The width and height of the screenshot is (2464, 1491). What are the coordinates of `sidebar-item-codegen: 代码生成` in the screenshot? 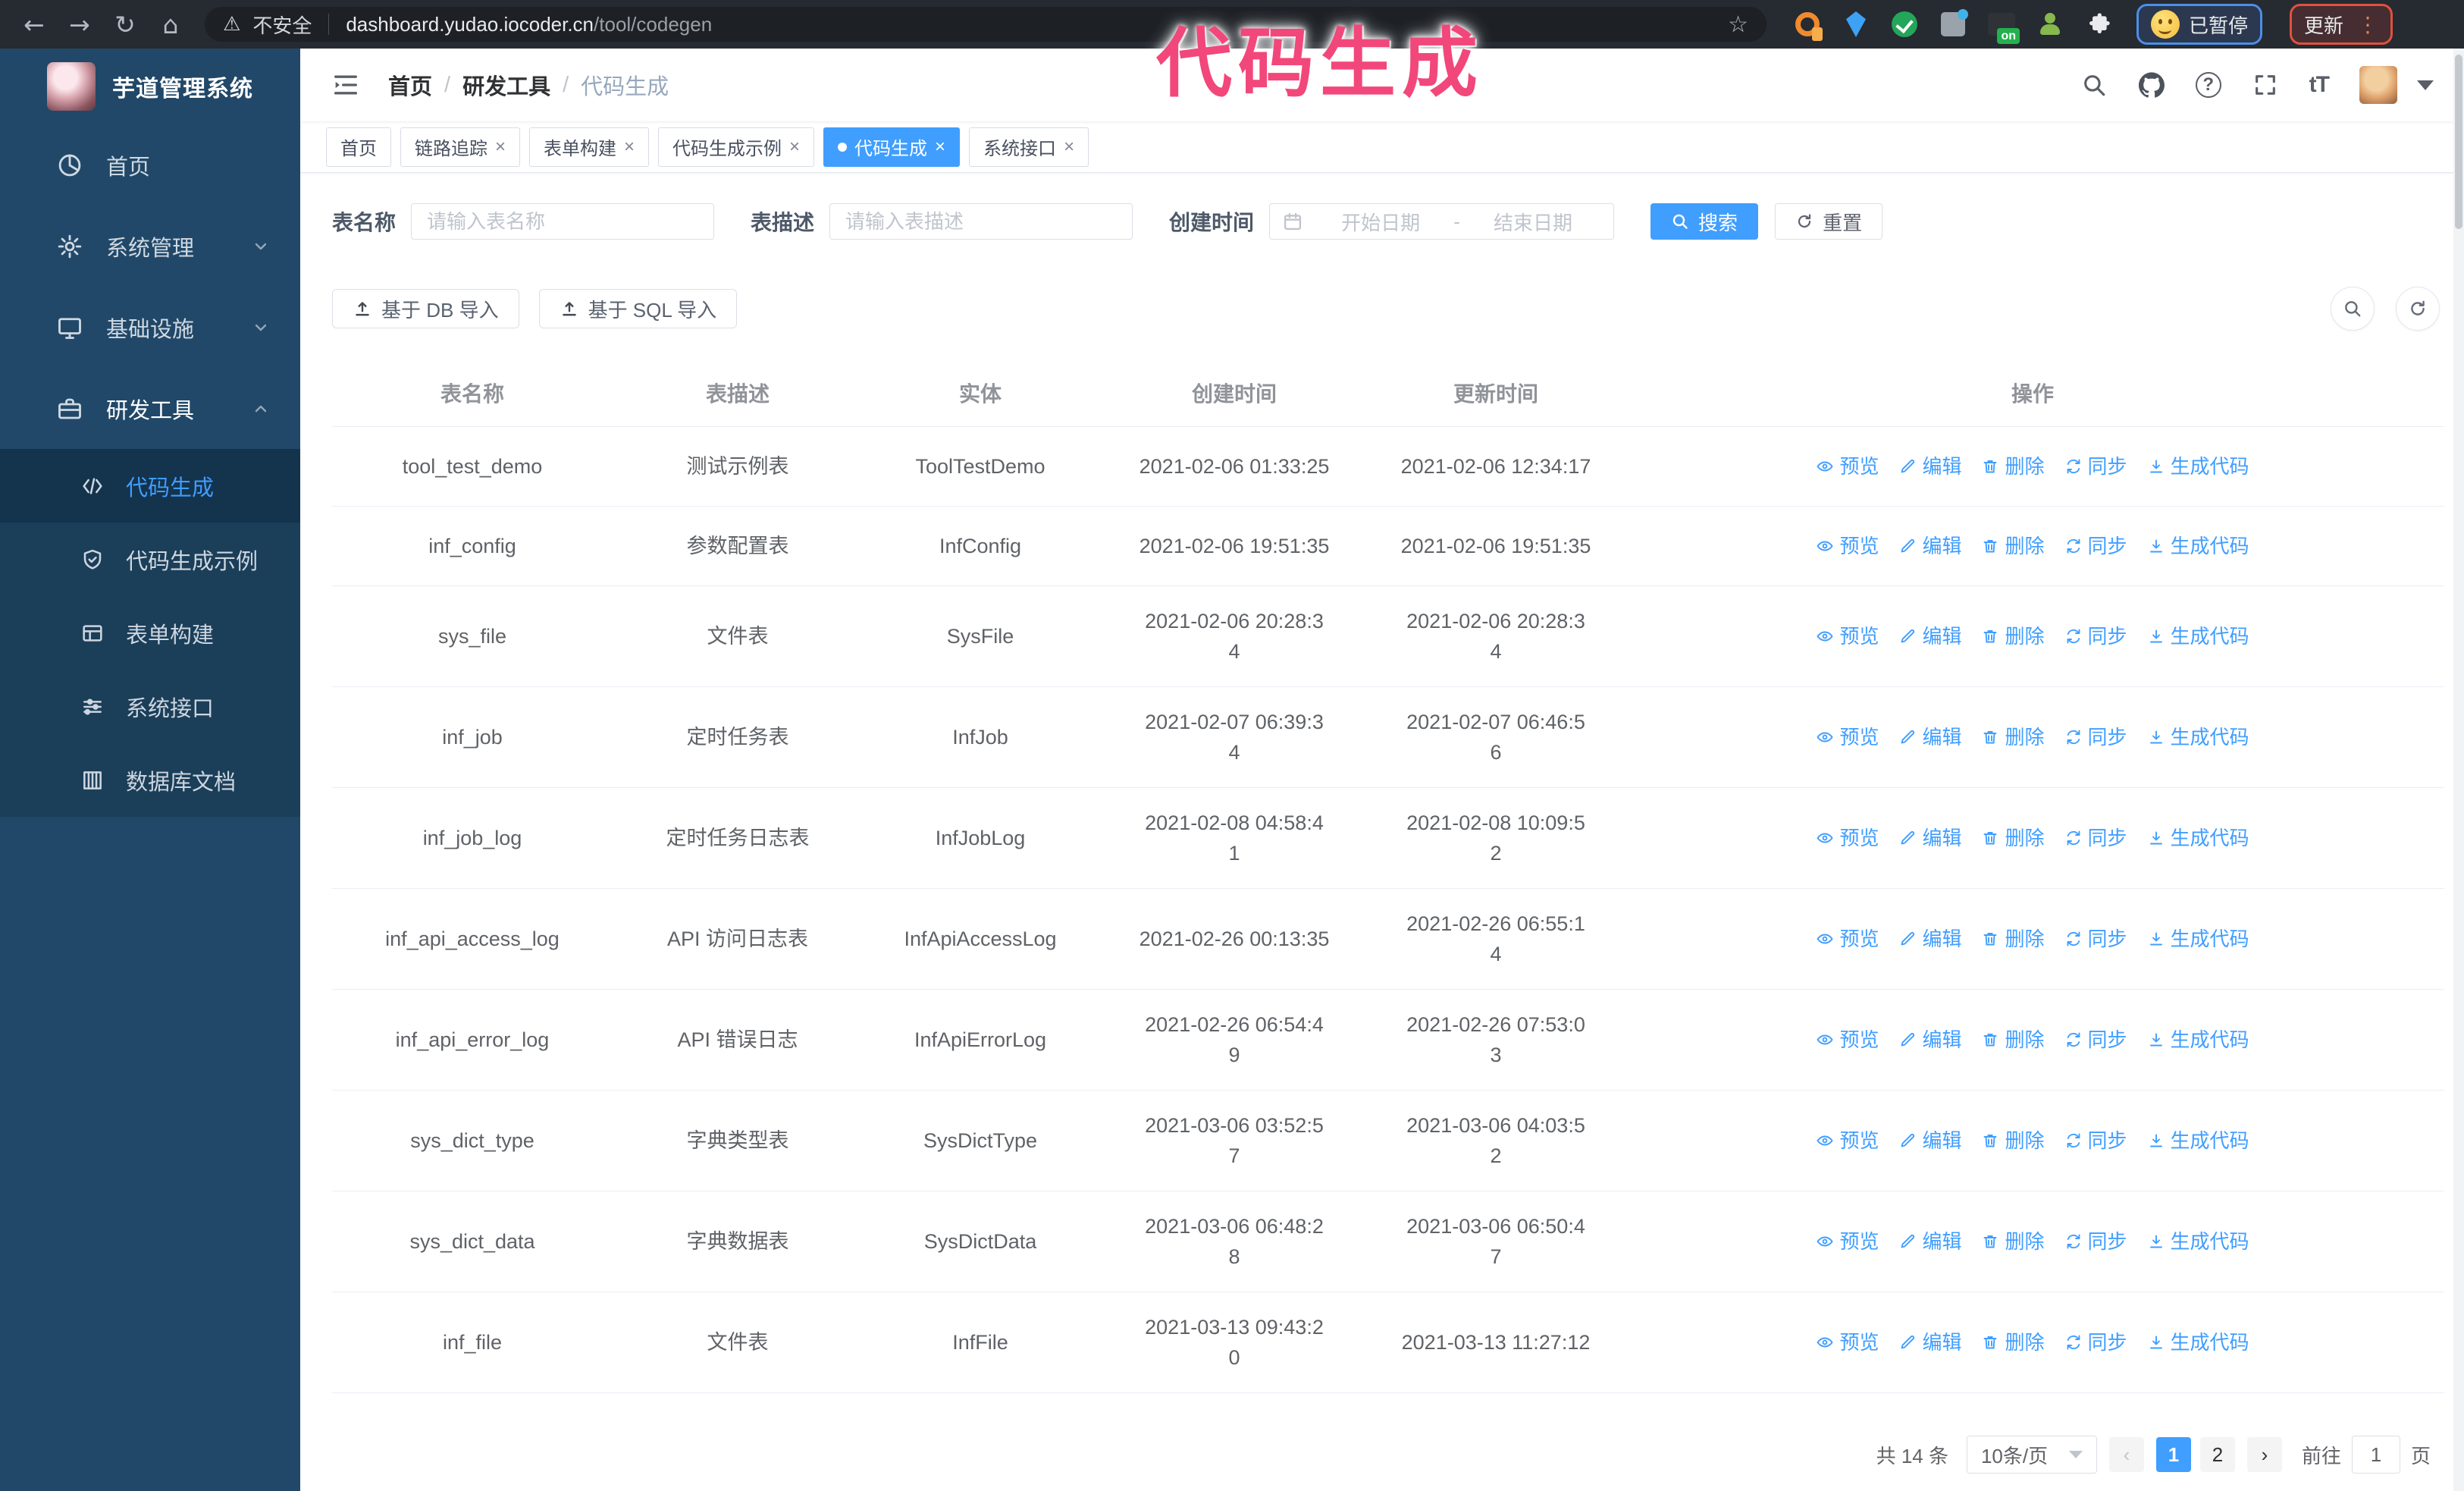 It's located at (150, 486).